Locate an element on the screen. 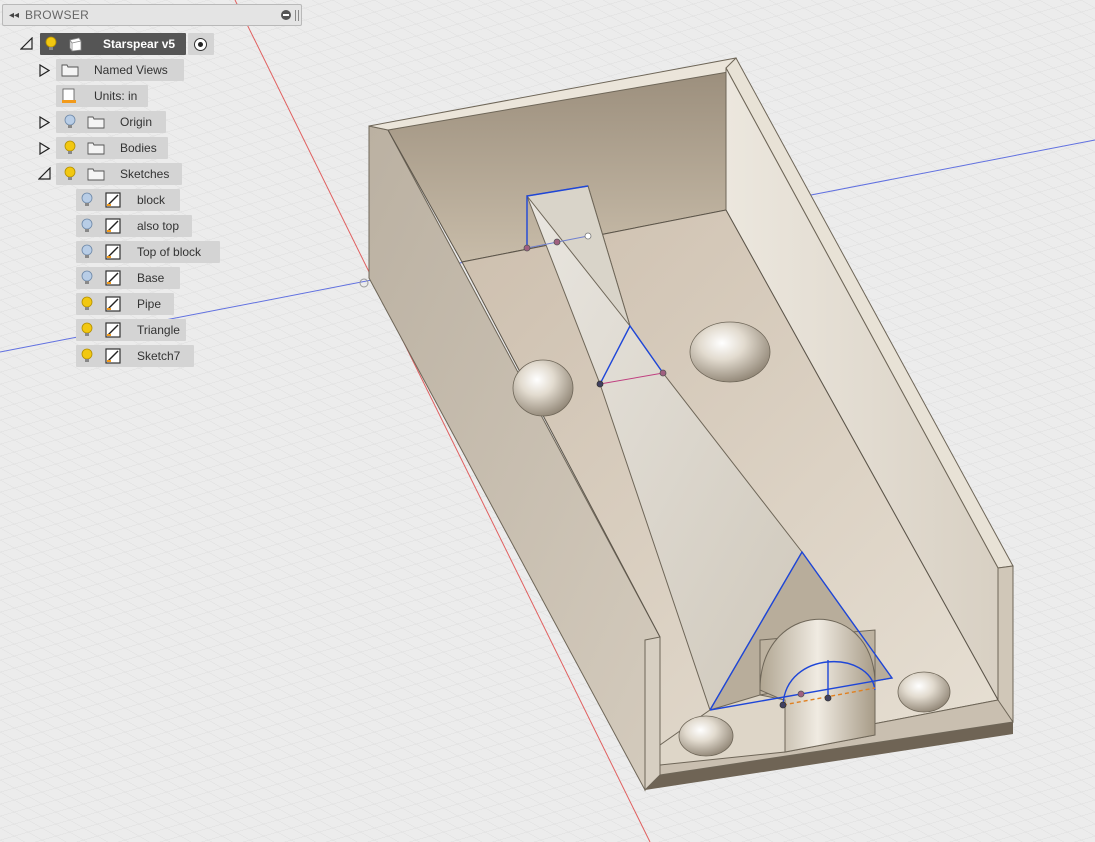  sketch-item-label: also top is located at coordinates (158, 226).